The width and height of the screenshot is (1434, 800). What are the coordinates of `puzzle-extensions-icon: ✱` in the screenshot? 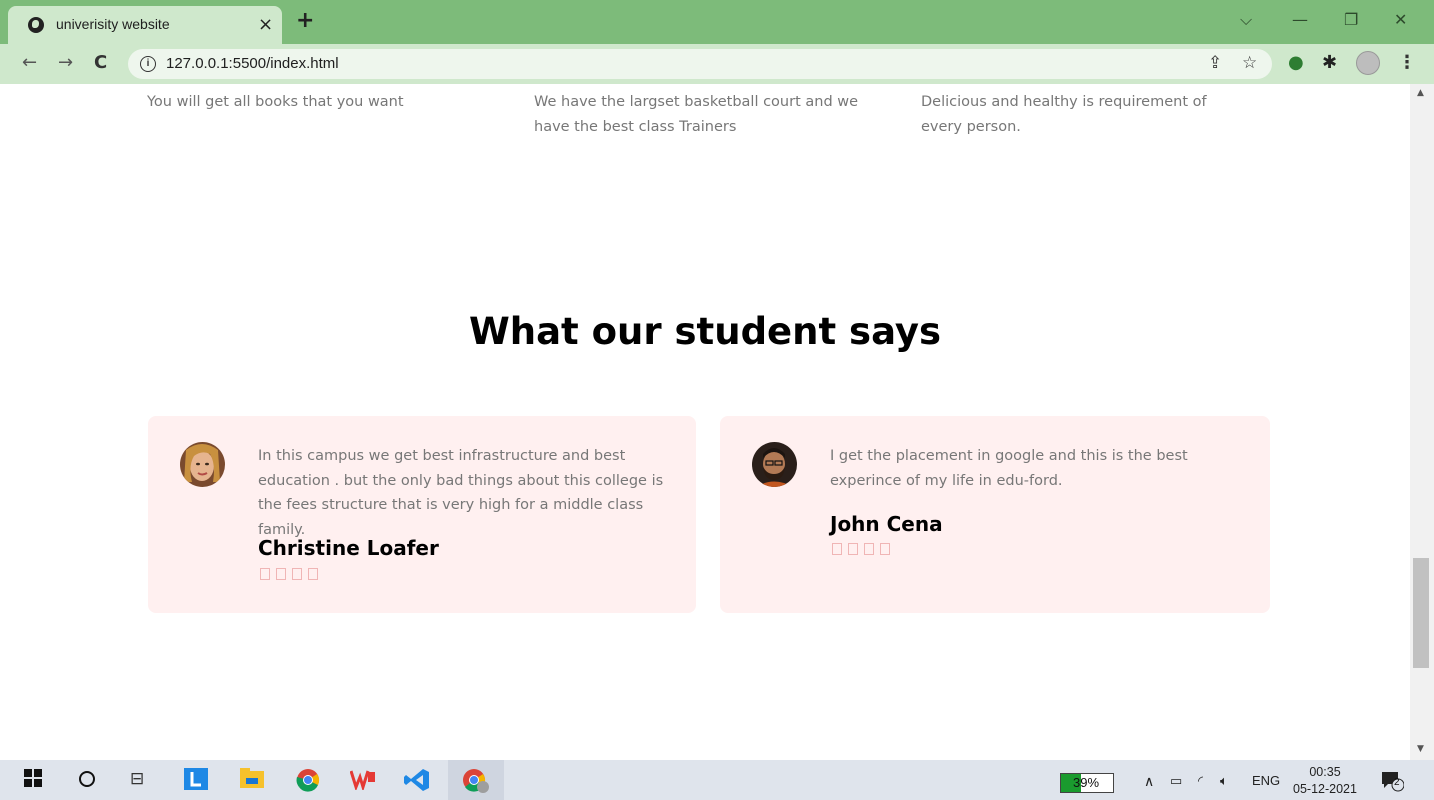 It's located at (1329, 62).